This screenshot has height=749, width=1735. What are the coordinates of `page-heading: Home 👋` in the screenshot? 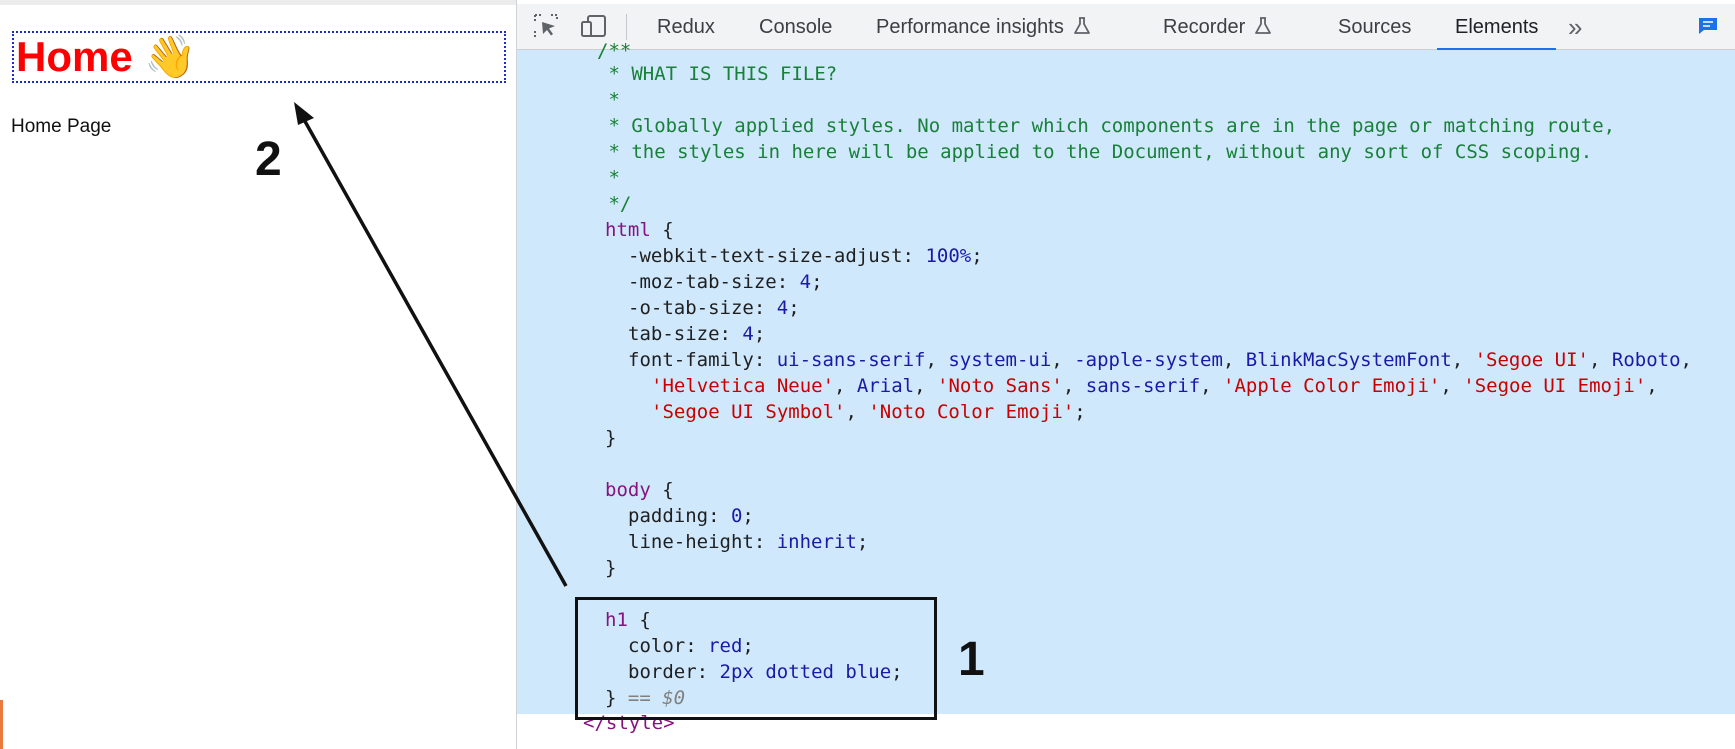 It's located at (259, 57).